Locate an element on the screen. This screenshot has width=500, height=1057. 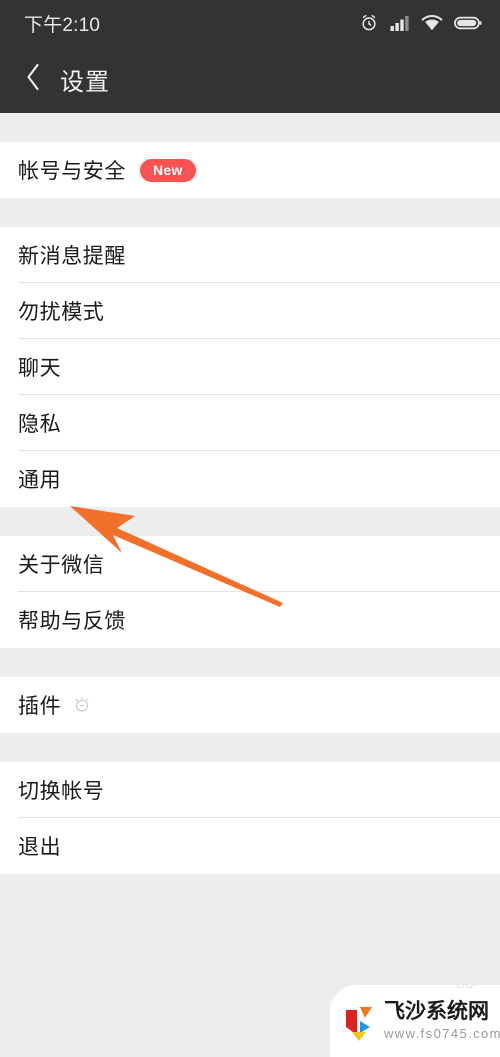
list-item-label: 帐号与安全 is located at coordinates (72, 171).